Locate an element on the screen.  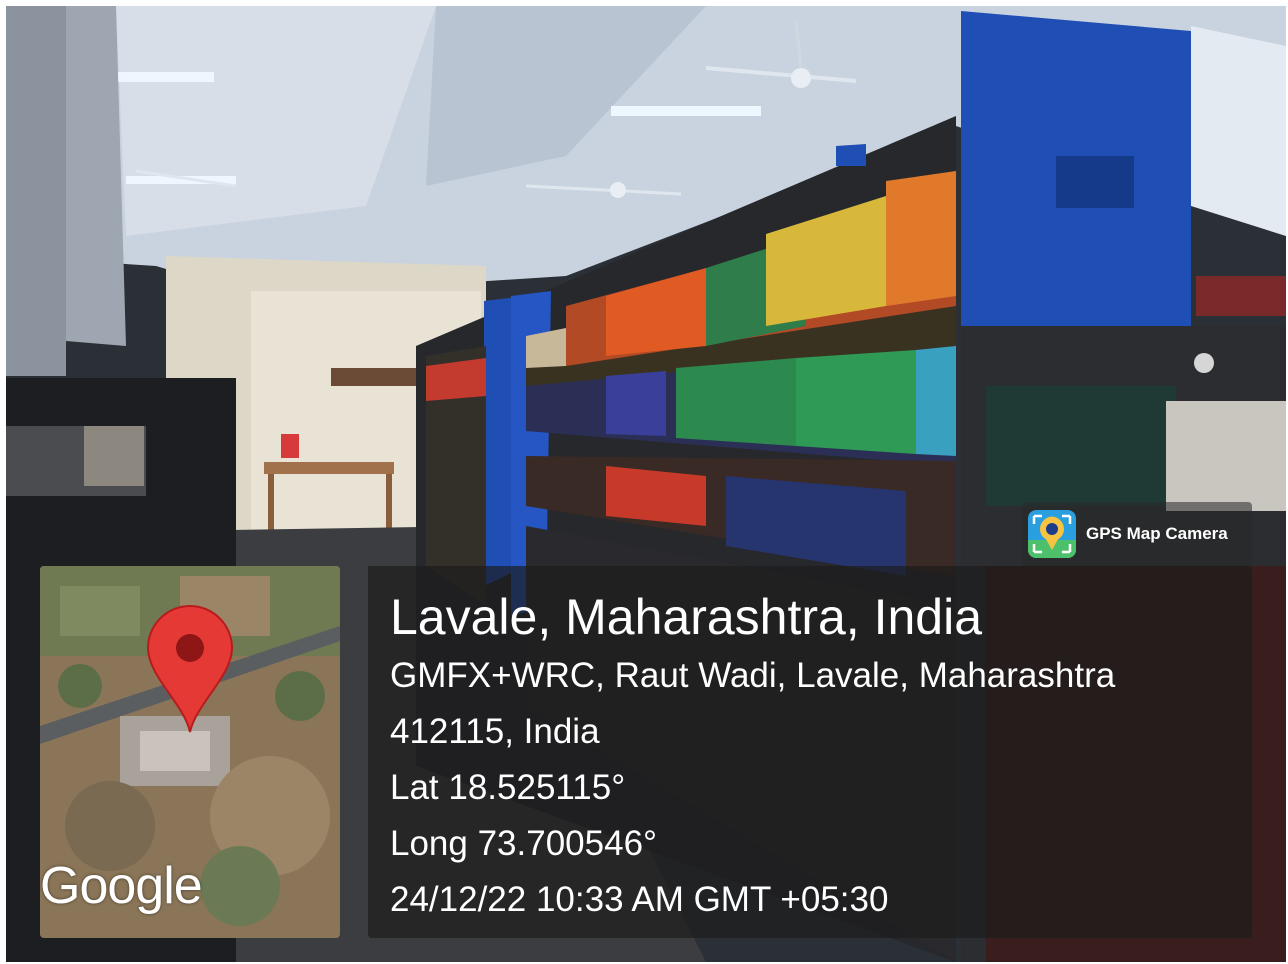
latitude: Lat 18.525115° is located at coordinates (508, 787).